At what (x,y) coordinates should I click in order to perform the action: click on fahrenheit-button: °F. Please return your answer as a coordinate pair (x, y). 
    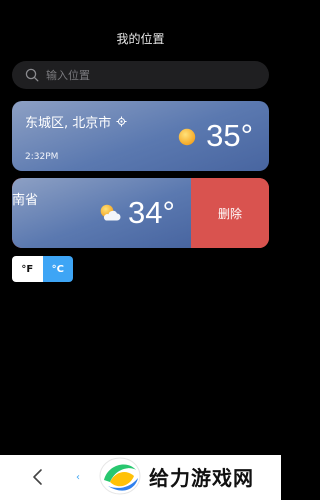
    Looking at the image, I should click on (27, 269).